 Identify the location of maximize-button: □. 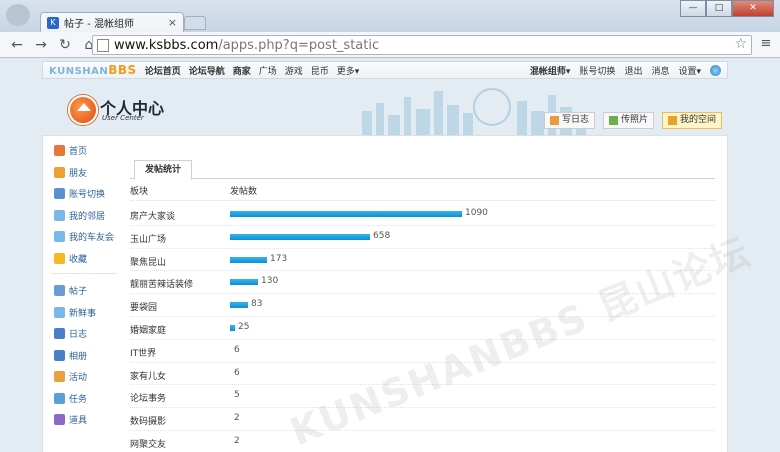
(719, 8).